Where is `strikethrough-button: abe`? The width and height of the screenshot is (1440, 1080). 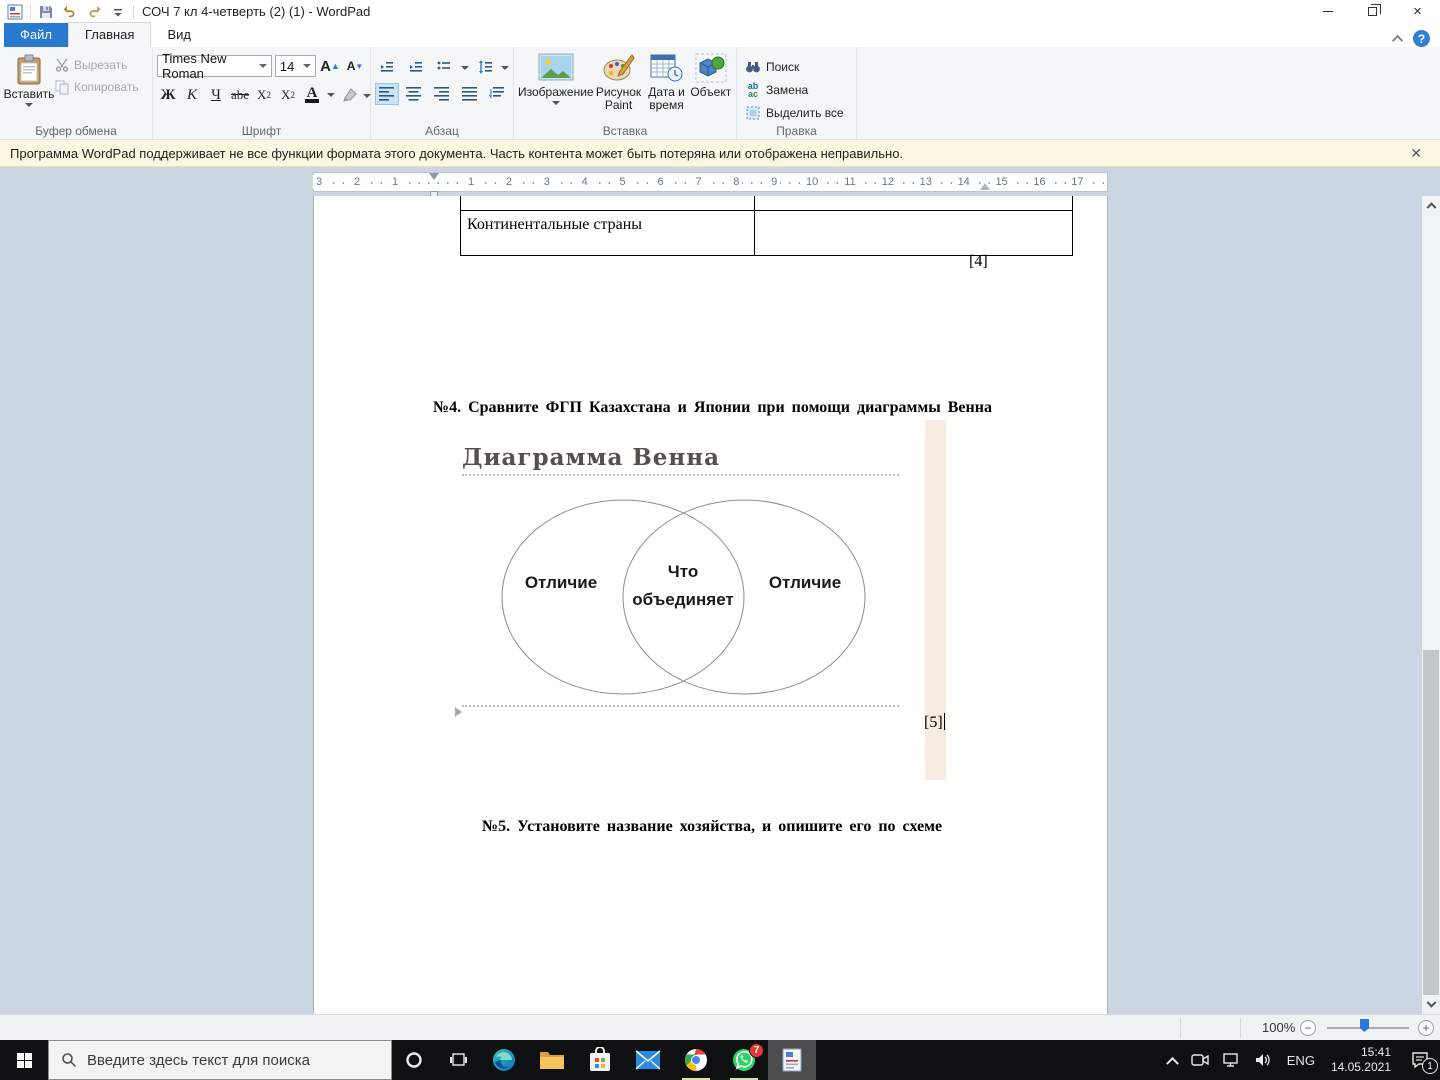 strikethrough-button: abe is located at coordinates (240, 95).